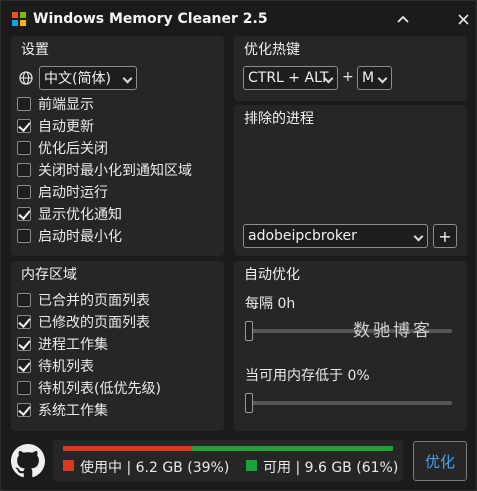 The width and height of the screenshot is (477, 491). Describe the element at coordinates (292, 448) in the screenshot. I see `memory-free-bar` at that location.